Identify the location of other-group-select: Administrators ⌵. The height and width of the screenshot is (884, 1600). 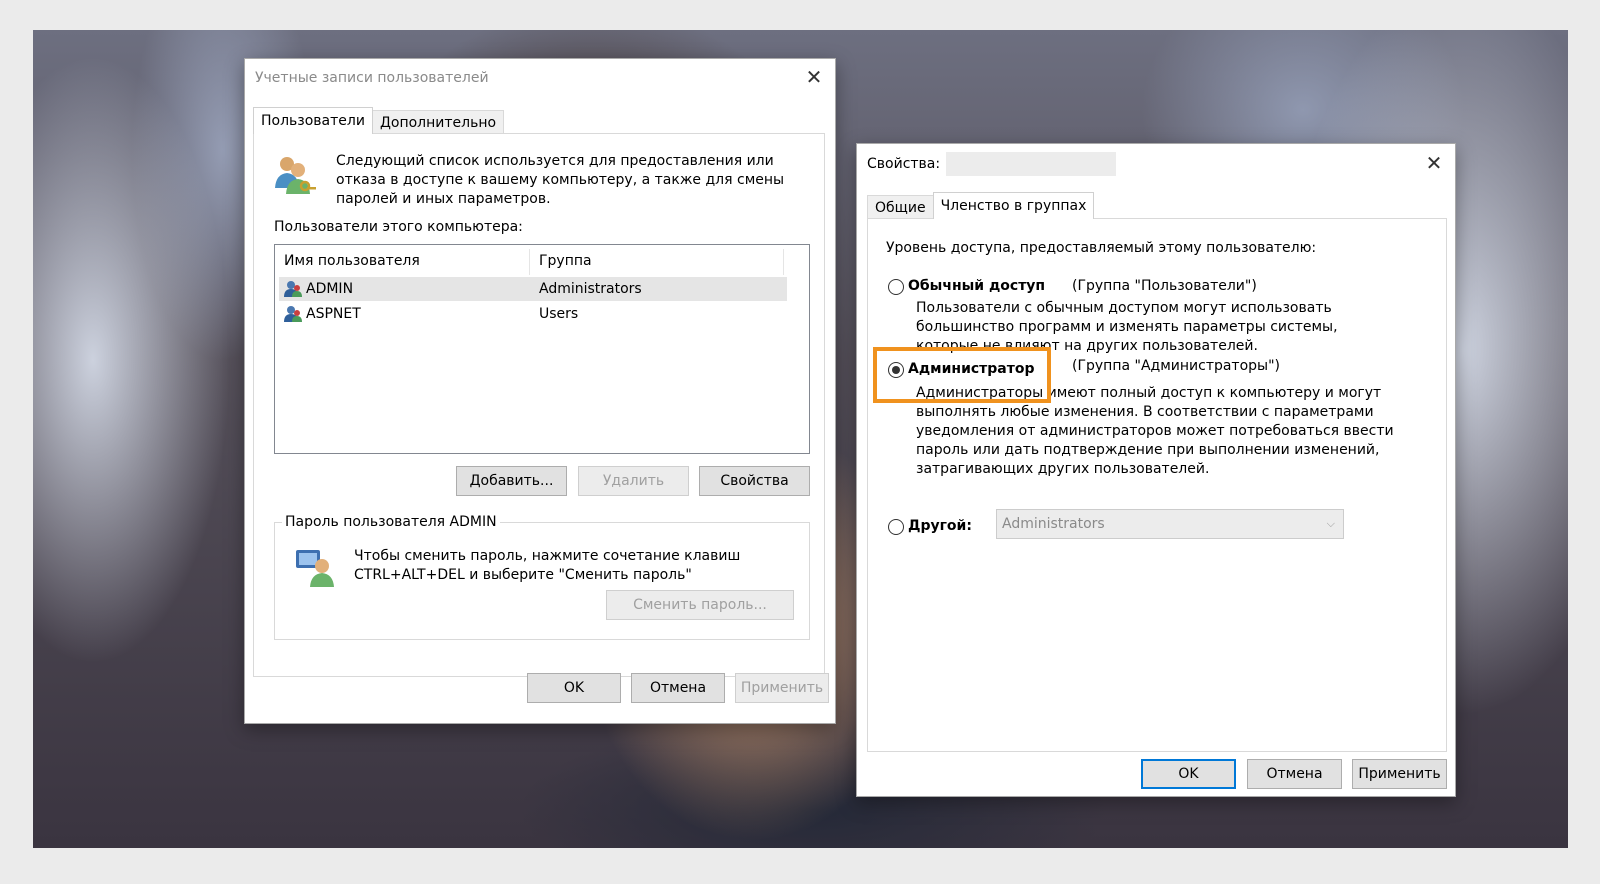
(1170, 524).